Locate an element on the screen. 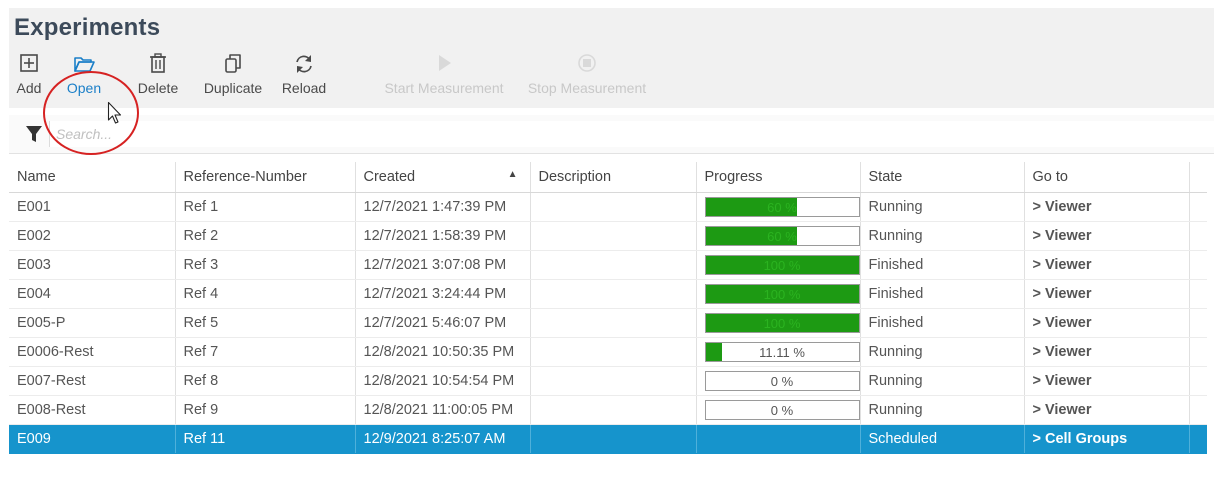  cell-progress: 11.11 % is located at coordinates (778, 352).